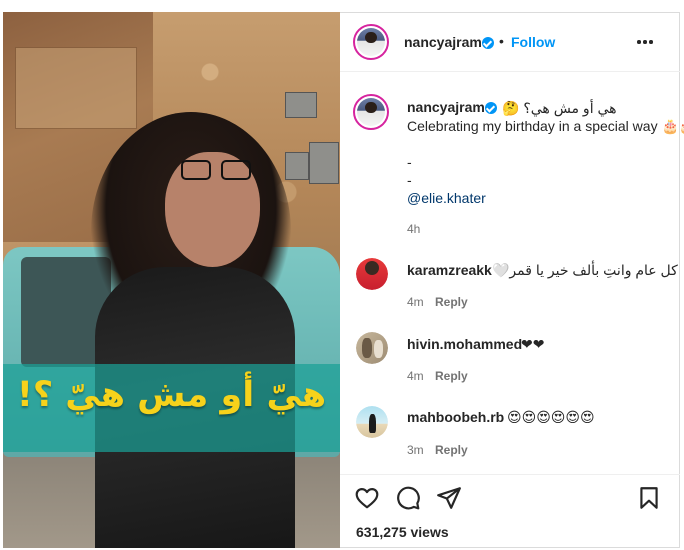 Image resolution: width=684 pixels, height=550 pixels. What do you see at coordinates (76, 88) in the screenshot?
I see `window` at bounding box center [76, 88].